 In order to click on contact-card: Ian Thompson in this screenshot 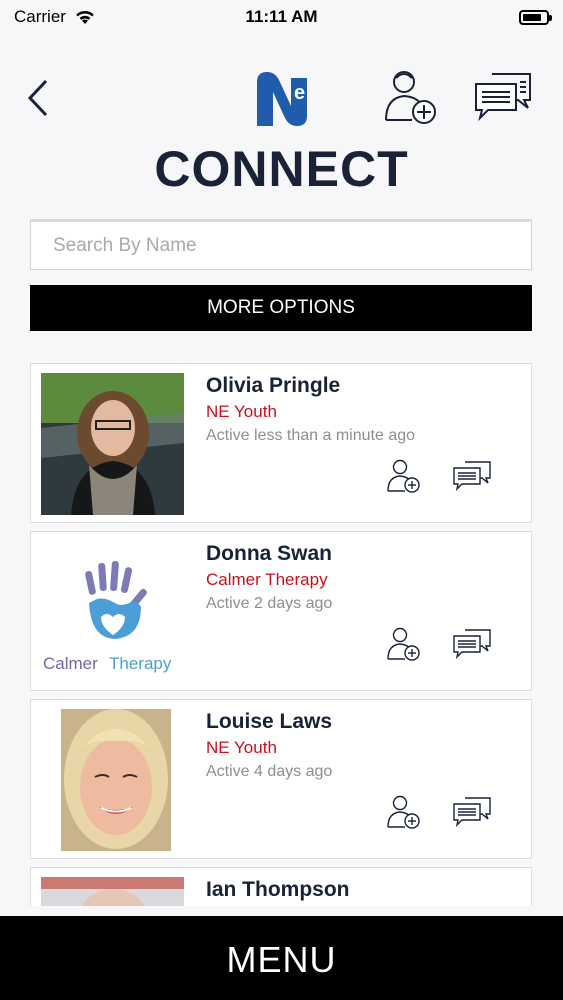, I will do `click(281, 886)`.